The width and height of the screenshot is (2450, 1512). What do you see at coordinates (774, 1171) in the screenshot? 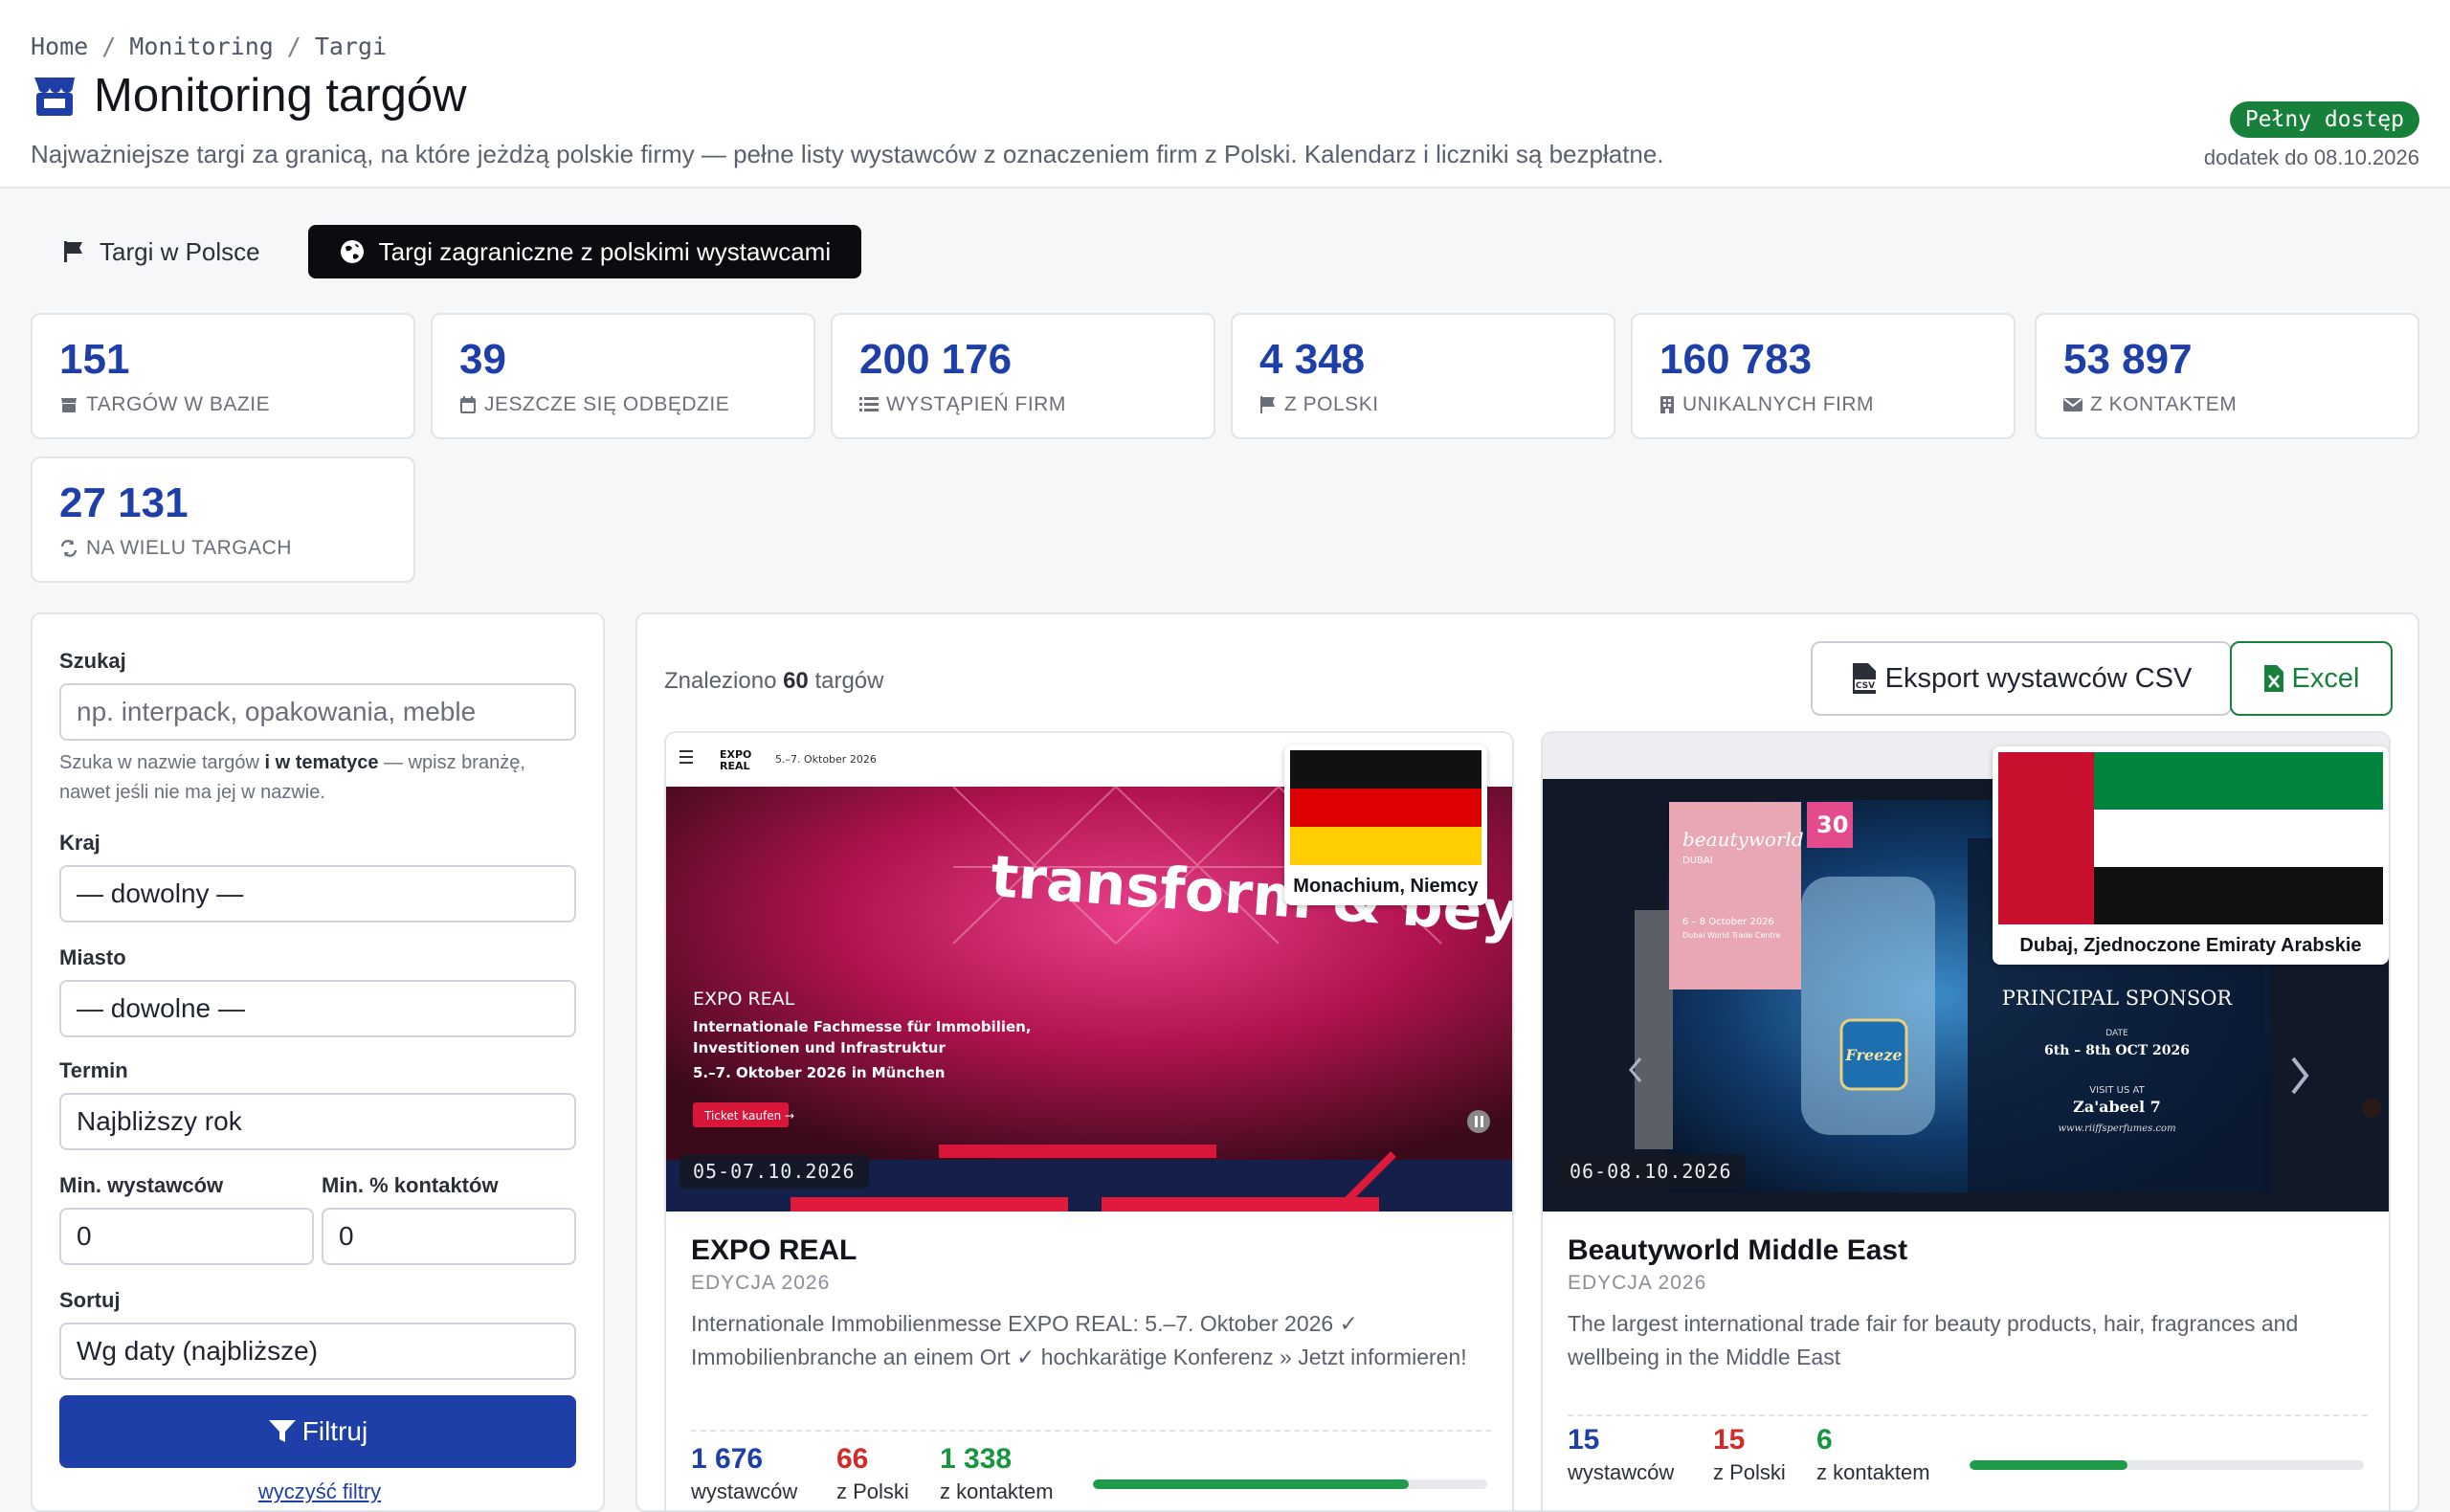
I see `fair-date: 05-07.10.2026` at bounding box center [774, 1171].